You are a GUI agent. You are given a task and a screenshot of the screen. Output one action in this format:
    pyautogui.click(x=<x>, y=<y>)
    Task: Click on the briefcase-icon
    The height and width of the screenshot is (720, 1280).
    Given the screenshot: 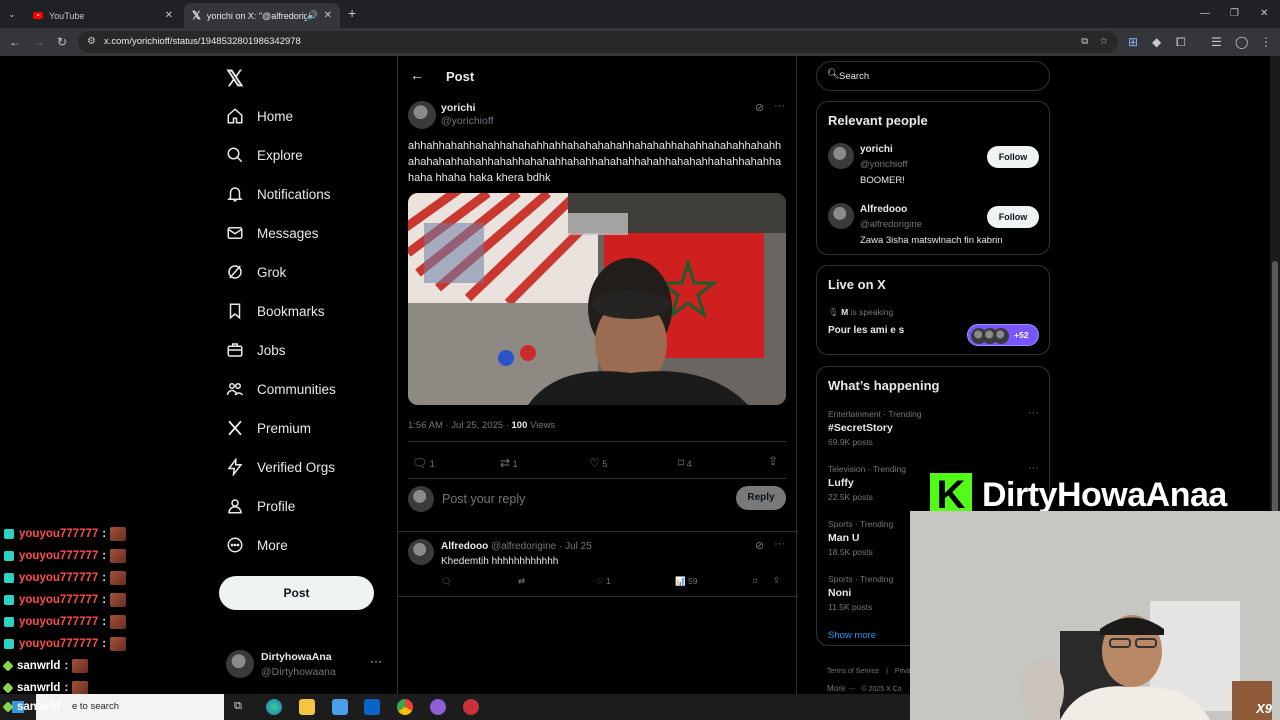 What is the action you would take?
    pyautogui.click(x=235, y=350)
    